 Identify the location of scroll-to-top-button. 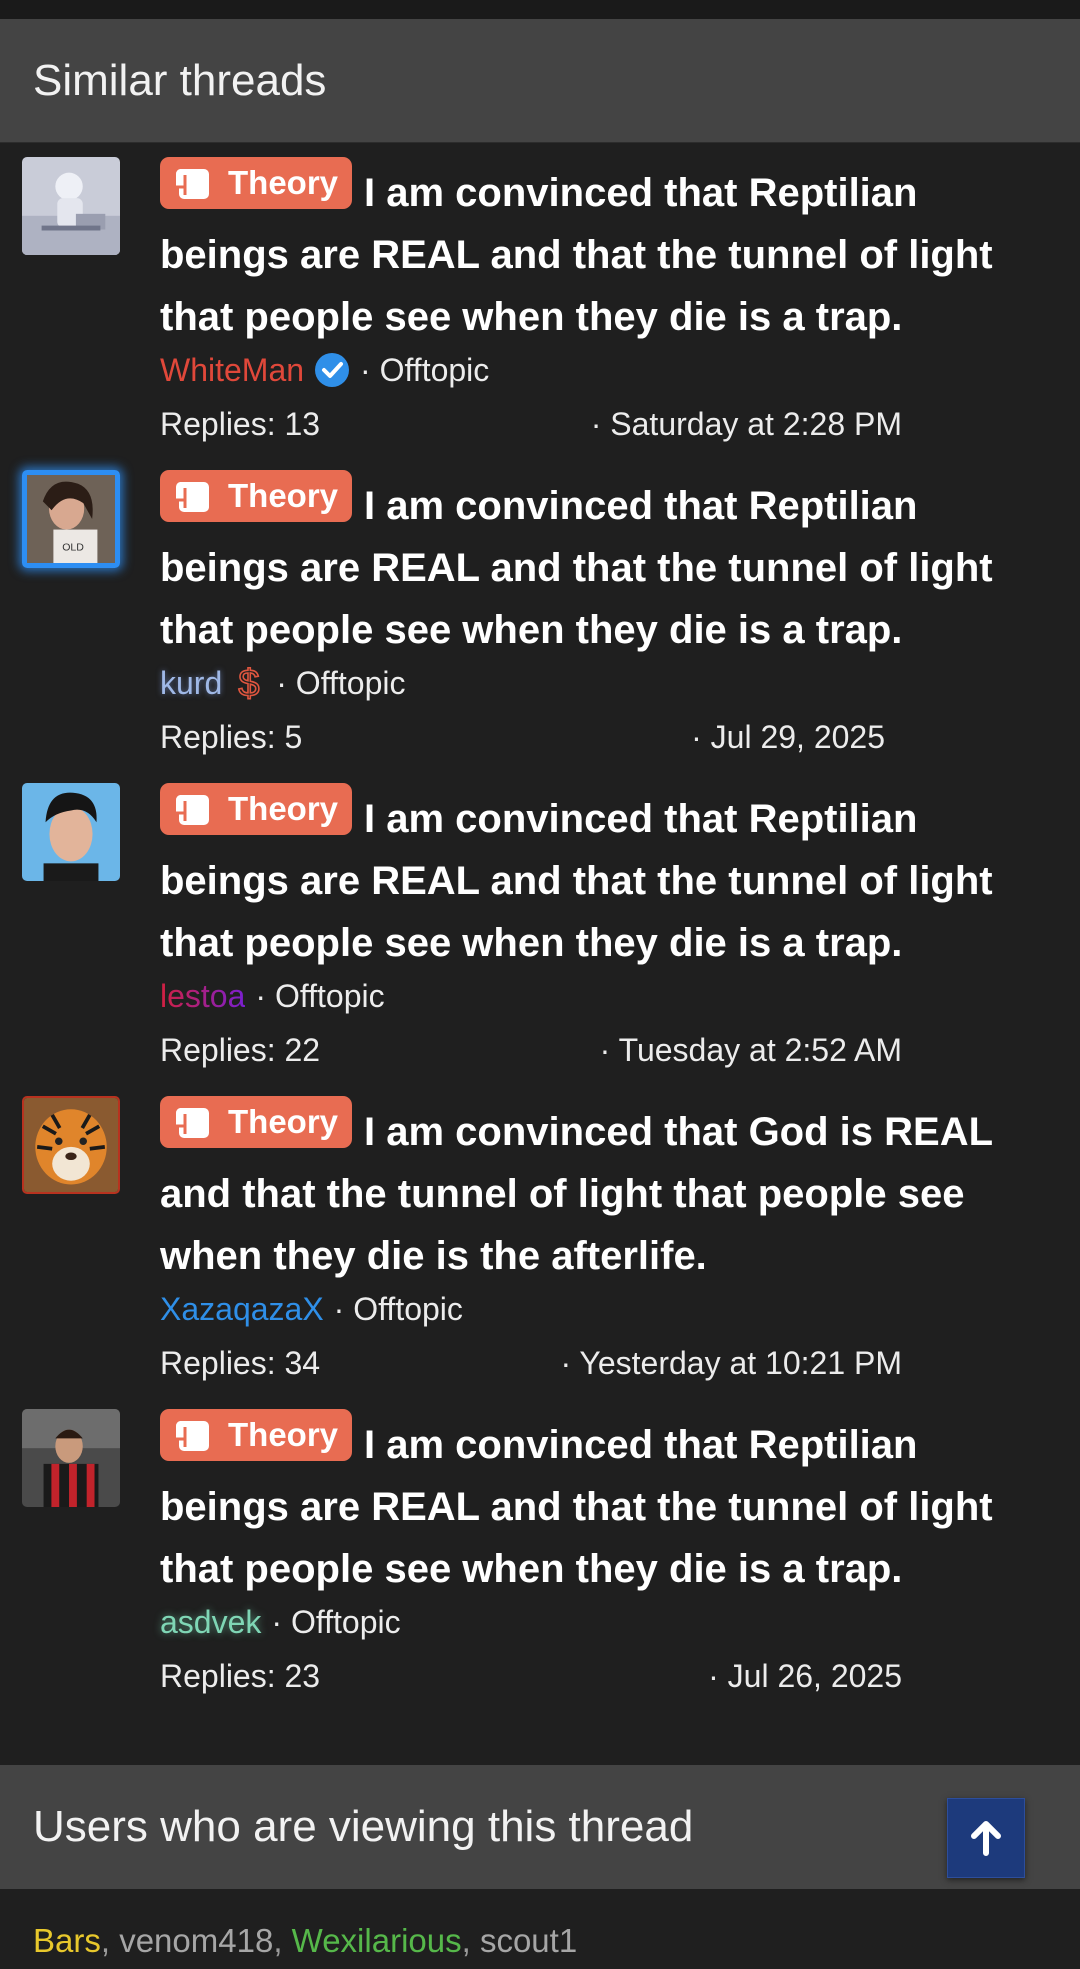
(986, 1838).